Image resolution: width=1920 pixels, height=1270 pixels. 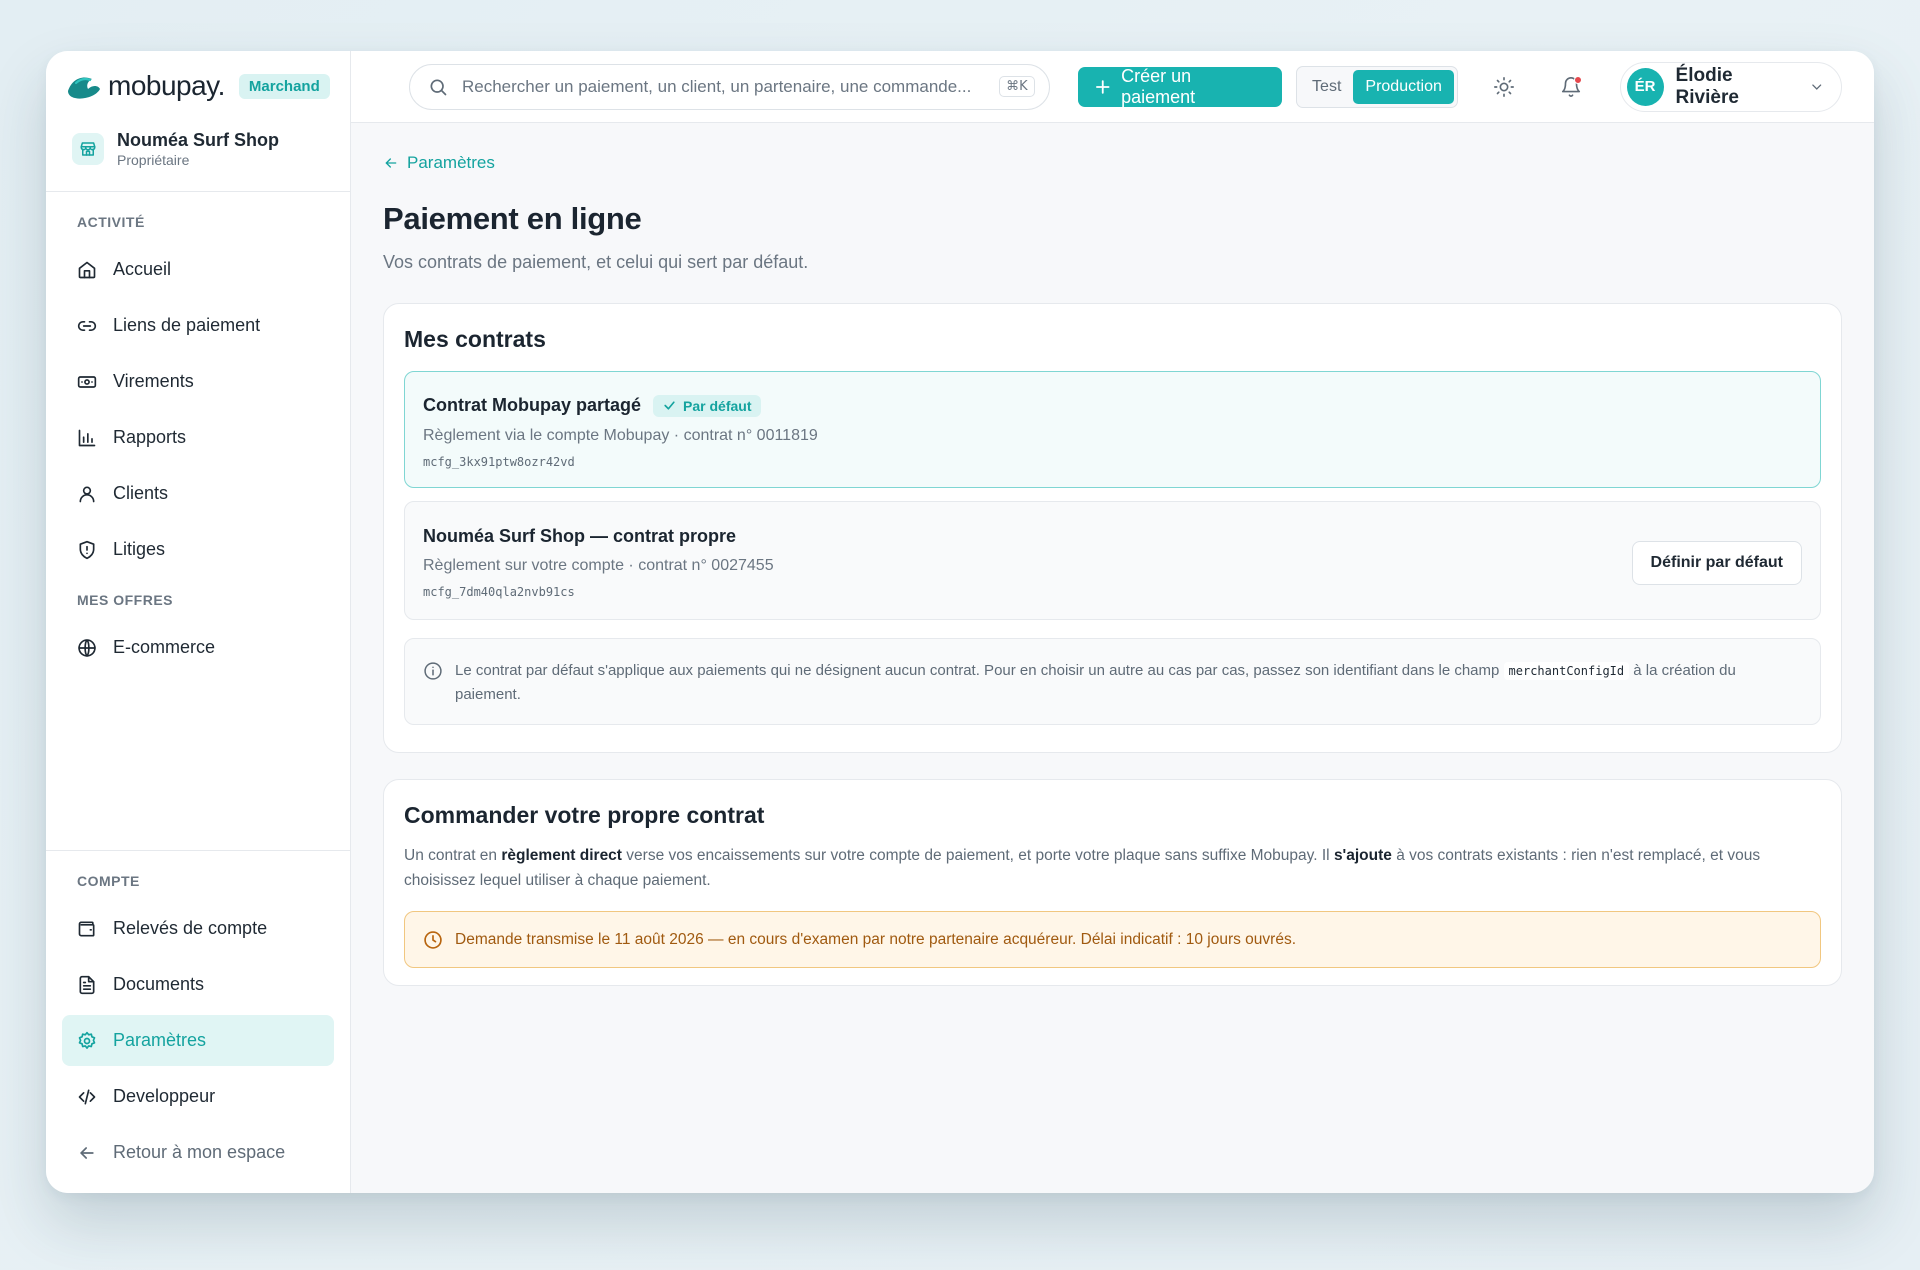 I want to click on order-desc-bold: s'ajoute, so click(x=1362, y=855).